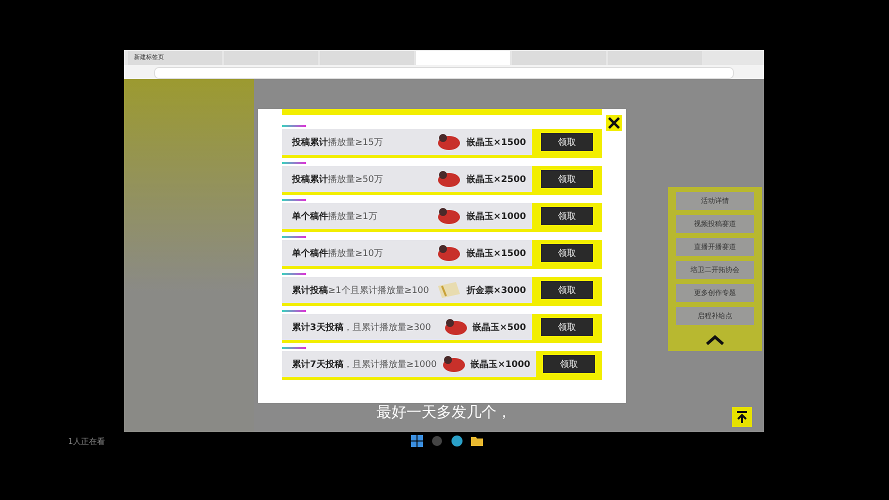 This screenshot has width=889, height=500. I want to click on close-icon, so click(614, 123).